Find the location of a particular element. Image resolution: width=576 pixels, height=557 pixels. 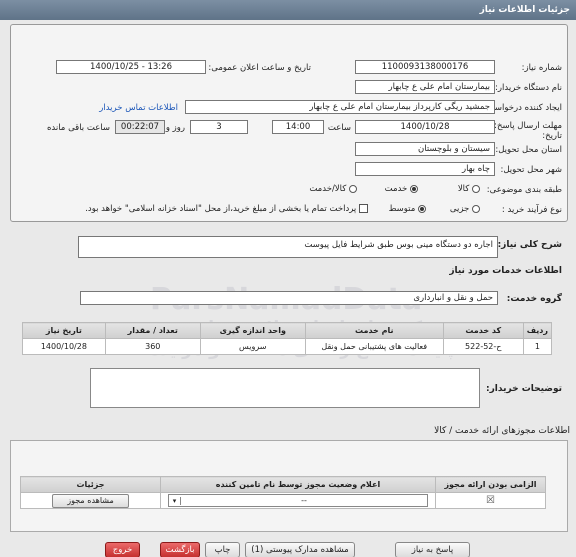

cell-need-date: 1400/10/28 is located at coordinates (64, 346).